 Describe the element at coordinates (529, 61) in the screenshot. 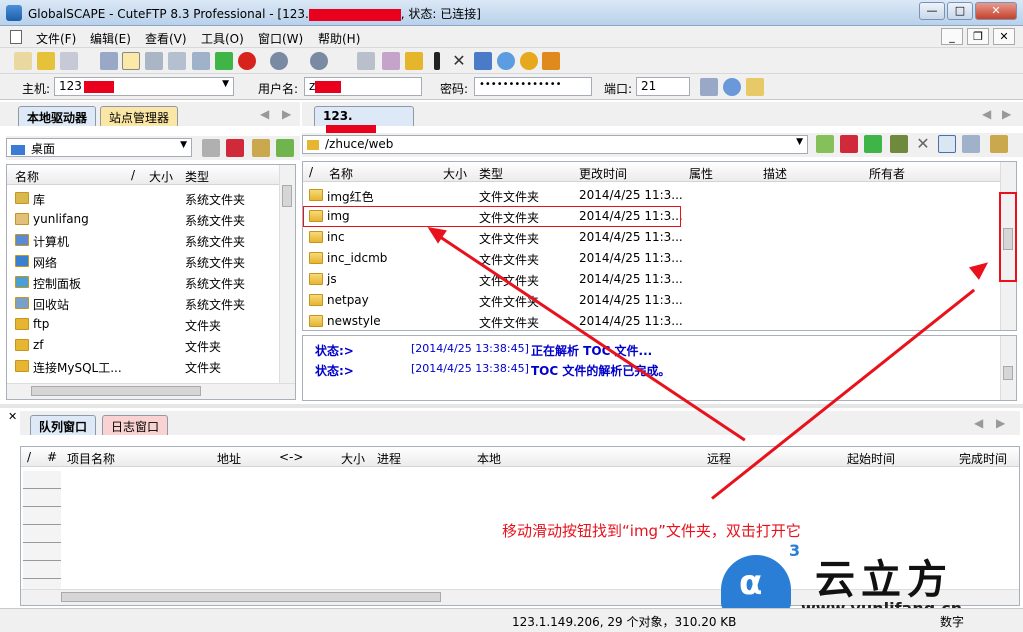

I see `support-icon` at that location.